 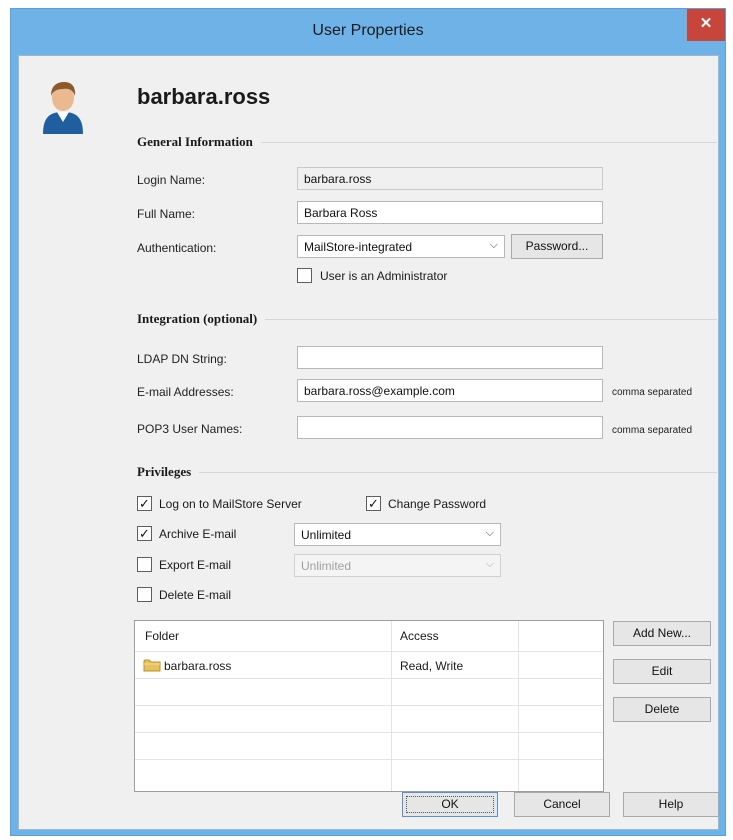 I want to click on help-button: Help, so click(x=671, y=804).